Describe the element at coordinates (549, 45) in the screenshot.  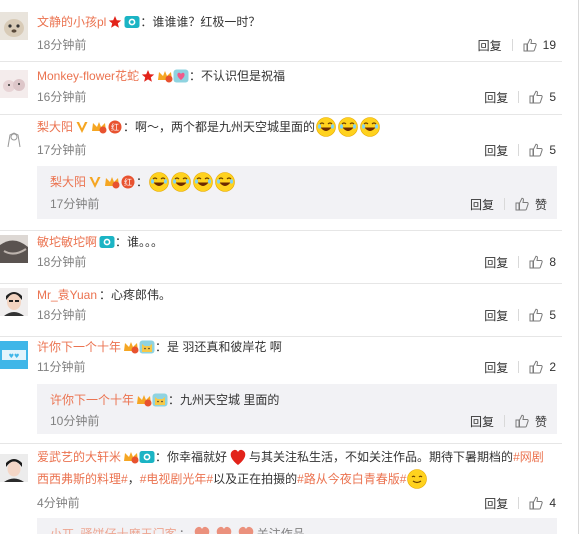
I see `like-count: 19` at that location.